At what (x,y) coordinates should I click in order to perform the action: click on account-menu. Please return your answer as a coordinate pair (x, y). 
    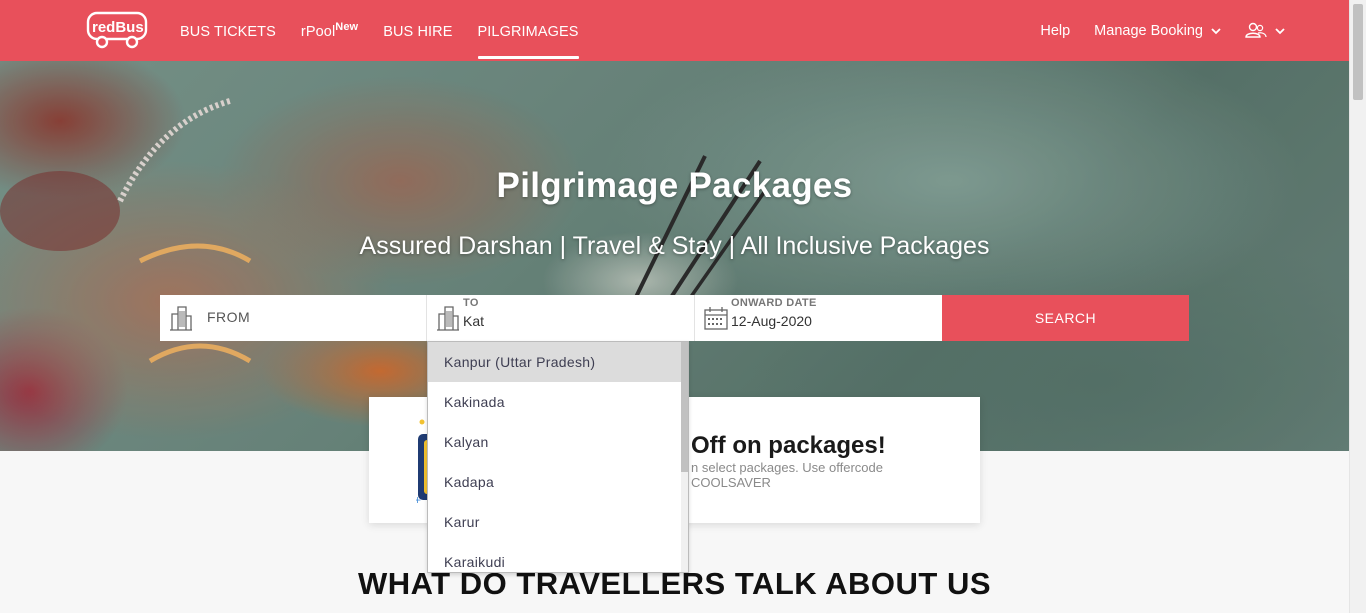
    Looking at the image, I should click on (1265, 31).